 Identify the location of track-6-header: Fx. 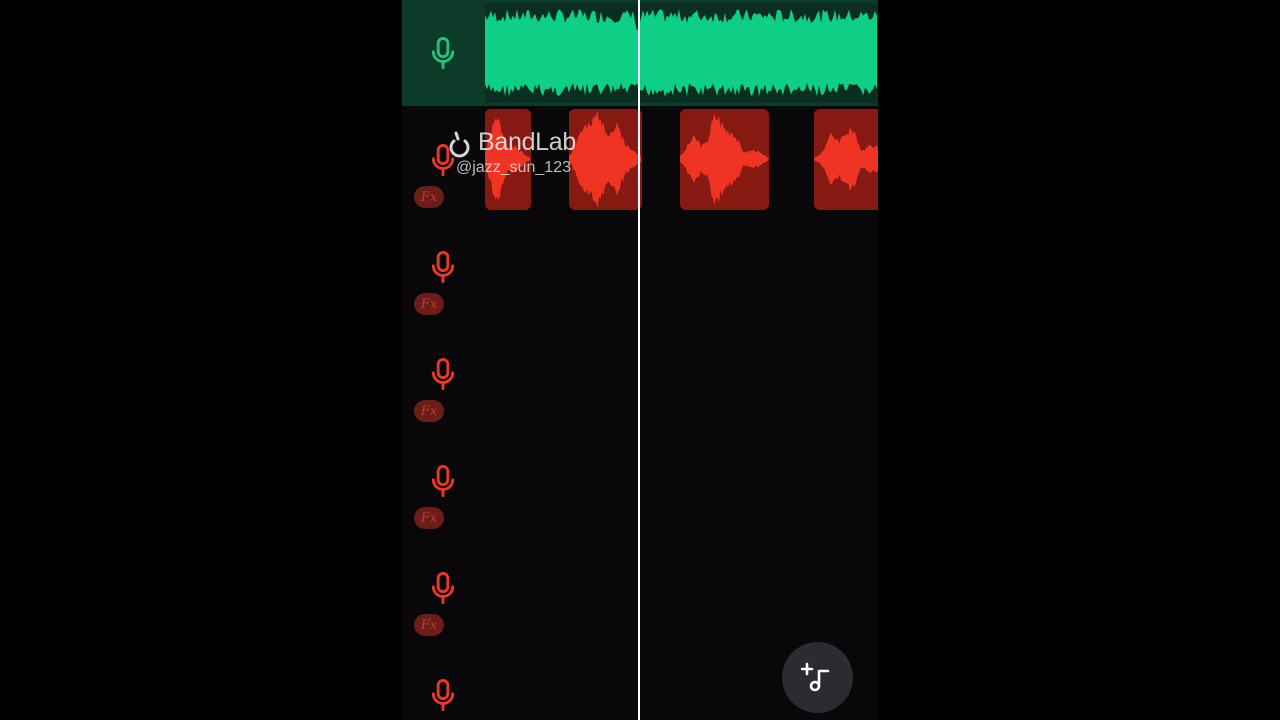
(443, 588).